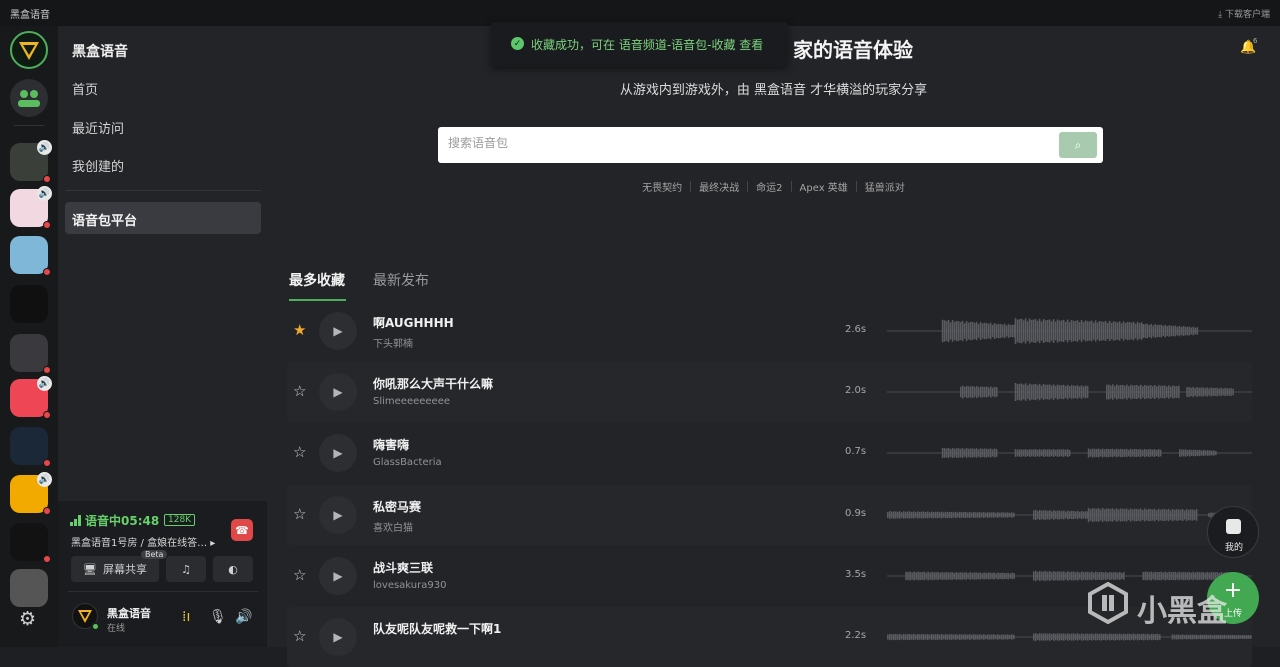  What do you see at coordinates (98, 165) in the screenshot?
I see `sidebar-item-created: 我创建的` at bounding box center [98, 165].